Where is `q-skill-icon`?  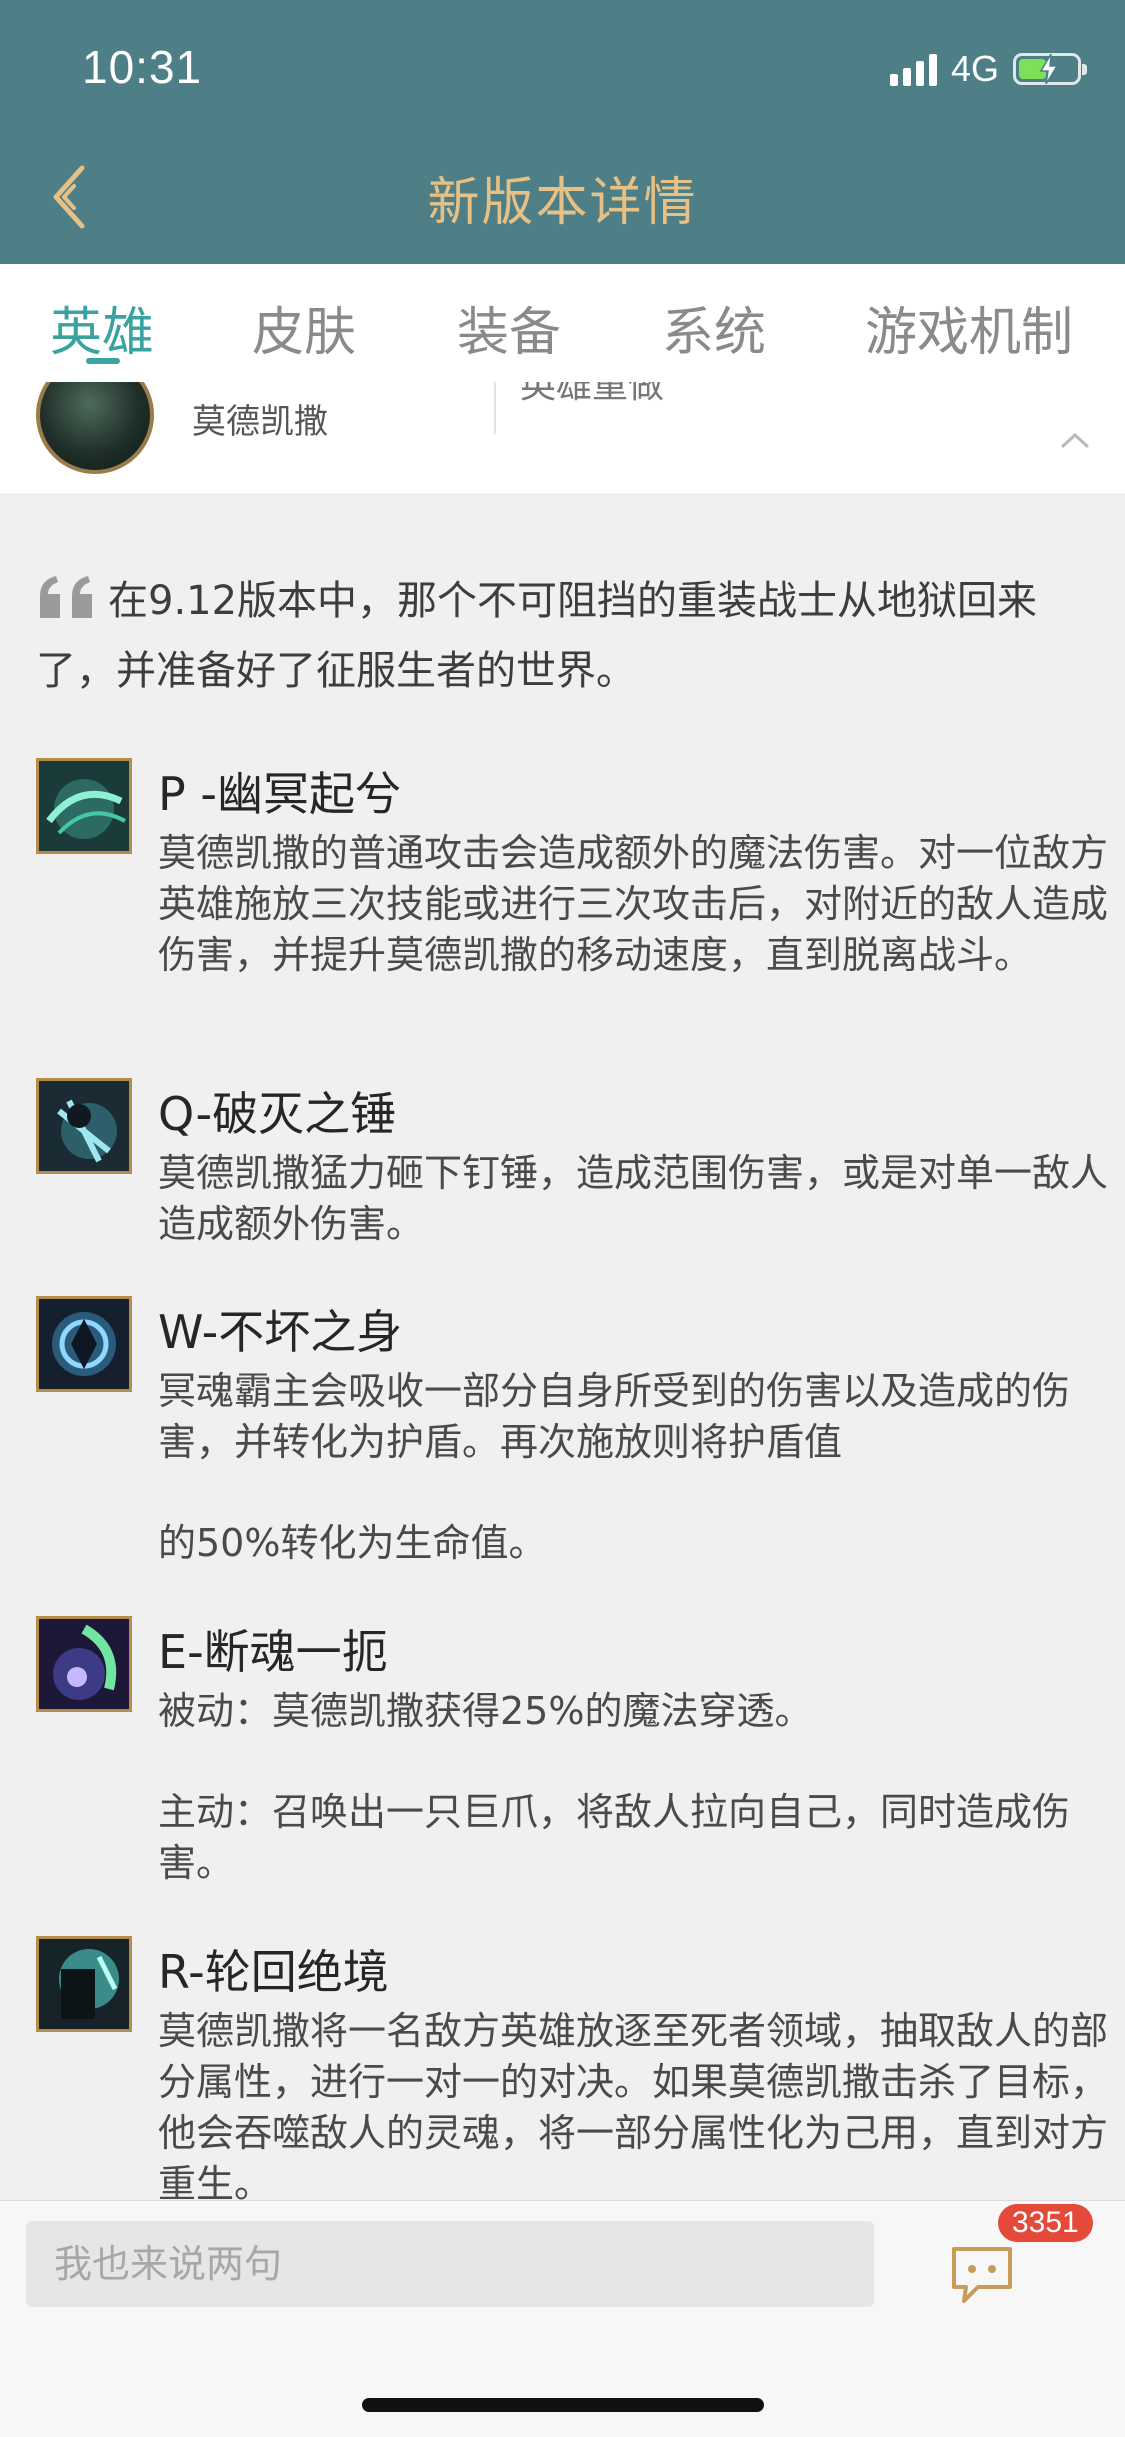
q-skill-icon is located at coordinates (84, 1126).